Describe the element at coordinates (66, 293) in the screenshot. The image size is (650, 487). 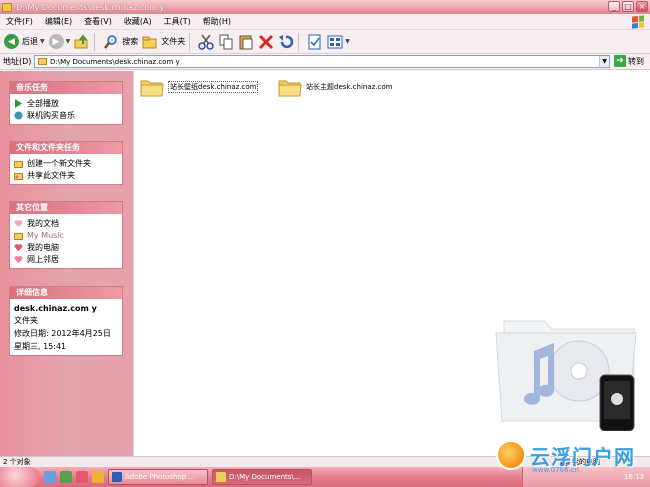
I see `details-header: 详细信息` at that location.